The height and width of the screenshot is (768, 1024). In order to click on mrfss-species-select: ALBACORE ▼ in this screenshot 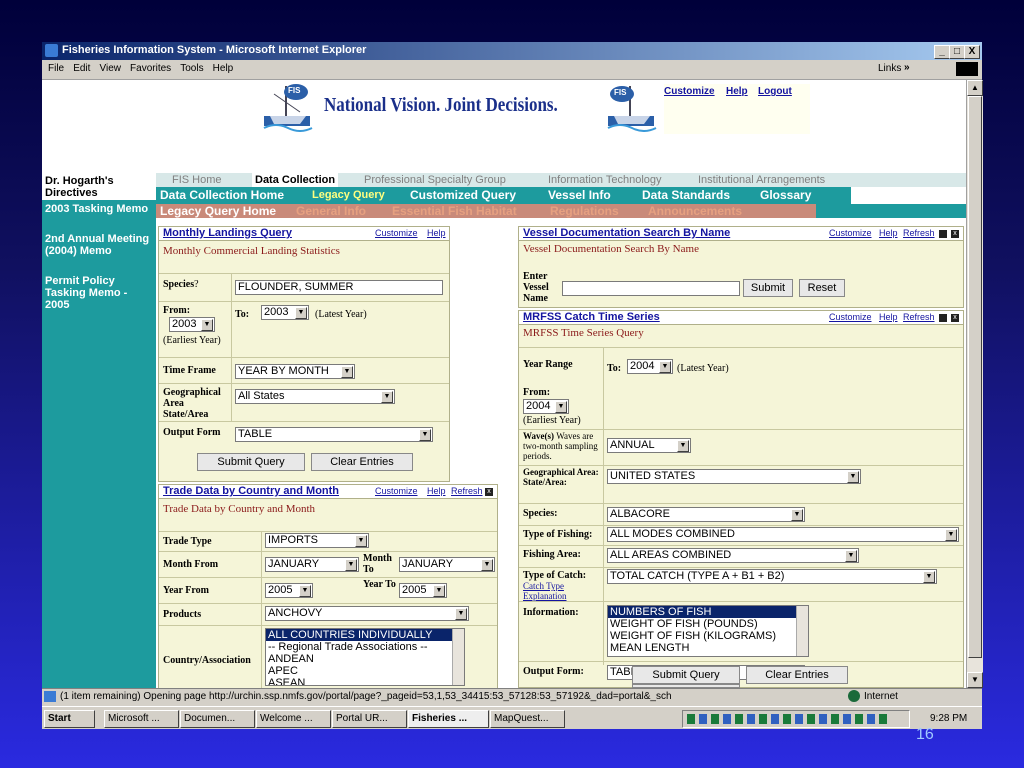, I will do `click(706, 514)`.